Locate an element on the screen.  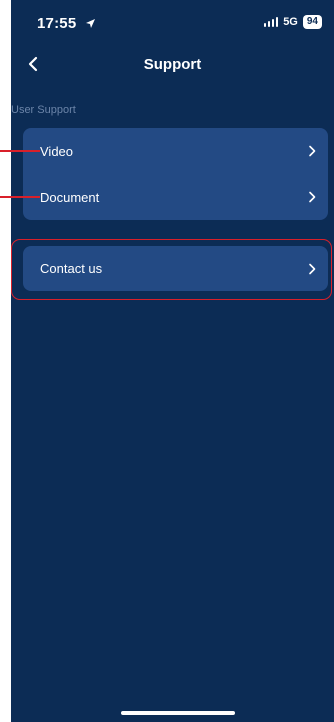
video-row: Video is located at coordinates (175, 151).